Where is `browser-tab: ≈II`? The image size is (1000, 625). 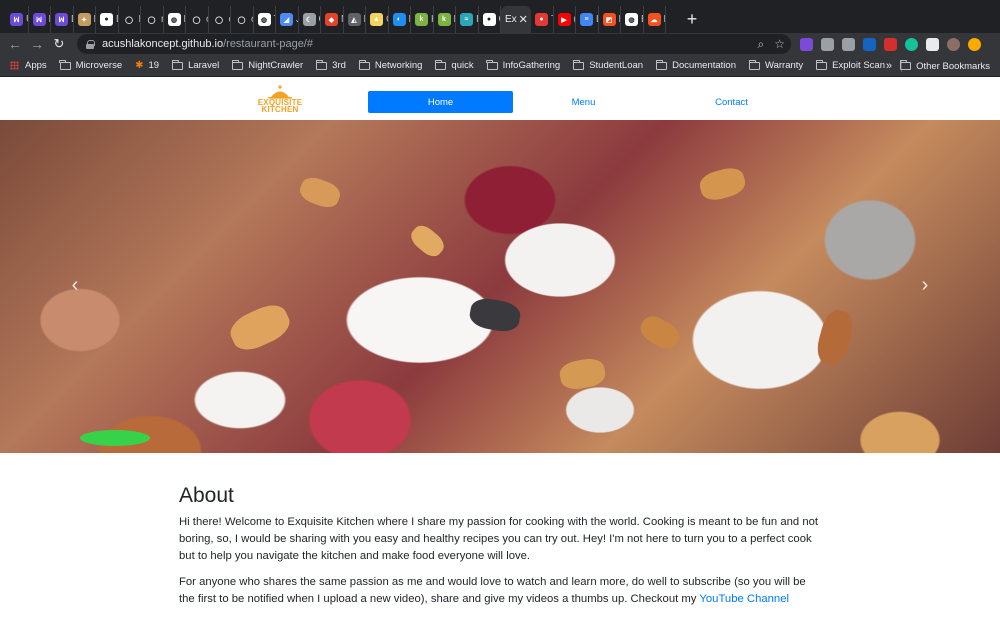 browser-tab: ≈II is located at coordinates (467, 19).